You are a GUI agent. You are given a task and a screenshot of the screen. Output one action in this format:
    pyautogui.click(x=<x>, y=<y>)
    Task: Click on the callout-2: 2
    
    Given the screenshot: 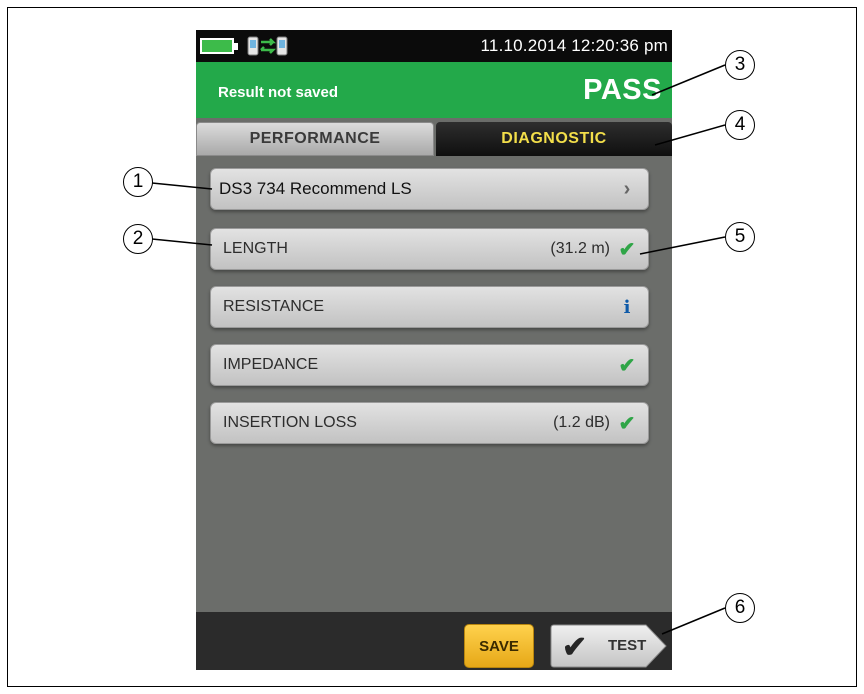 What is the action you would take?
    pyautogui.click(x=138, y=239)
    